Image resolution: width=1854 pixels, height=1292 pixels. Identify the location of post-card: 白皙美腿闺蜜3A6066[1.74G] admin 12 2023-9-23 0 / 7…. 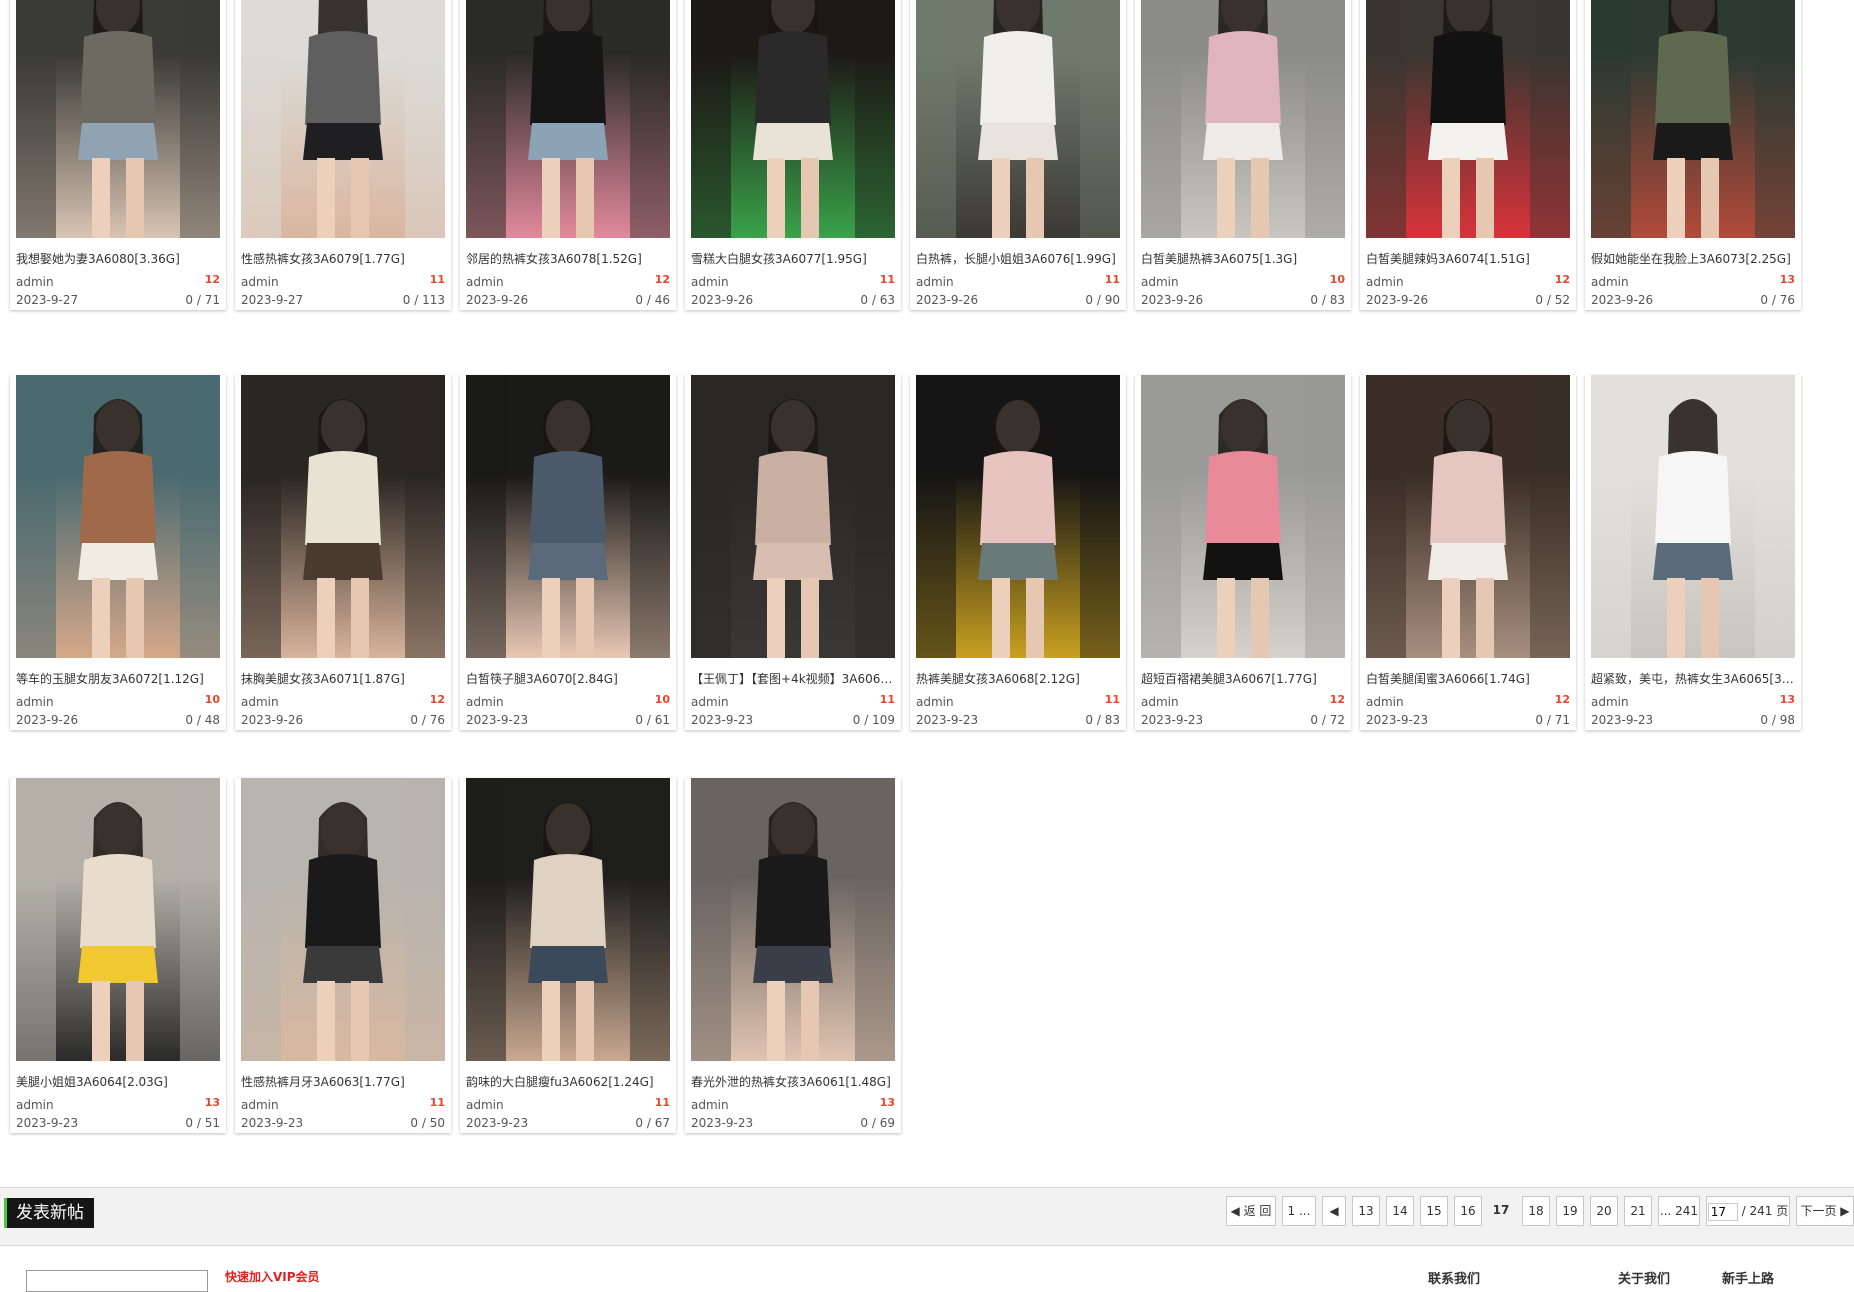
(1468, 552).